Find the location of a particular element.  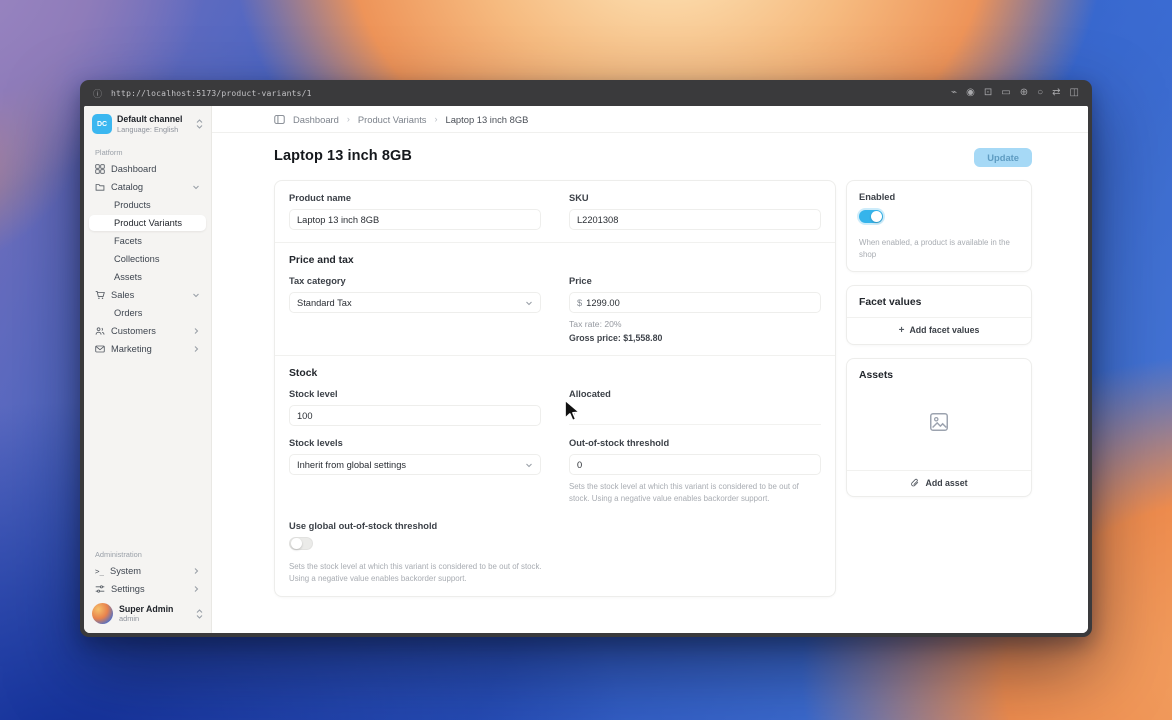

add-facet-values-label: Add facet values is located at coordinates (944, 330).